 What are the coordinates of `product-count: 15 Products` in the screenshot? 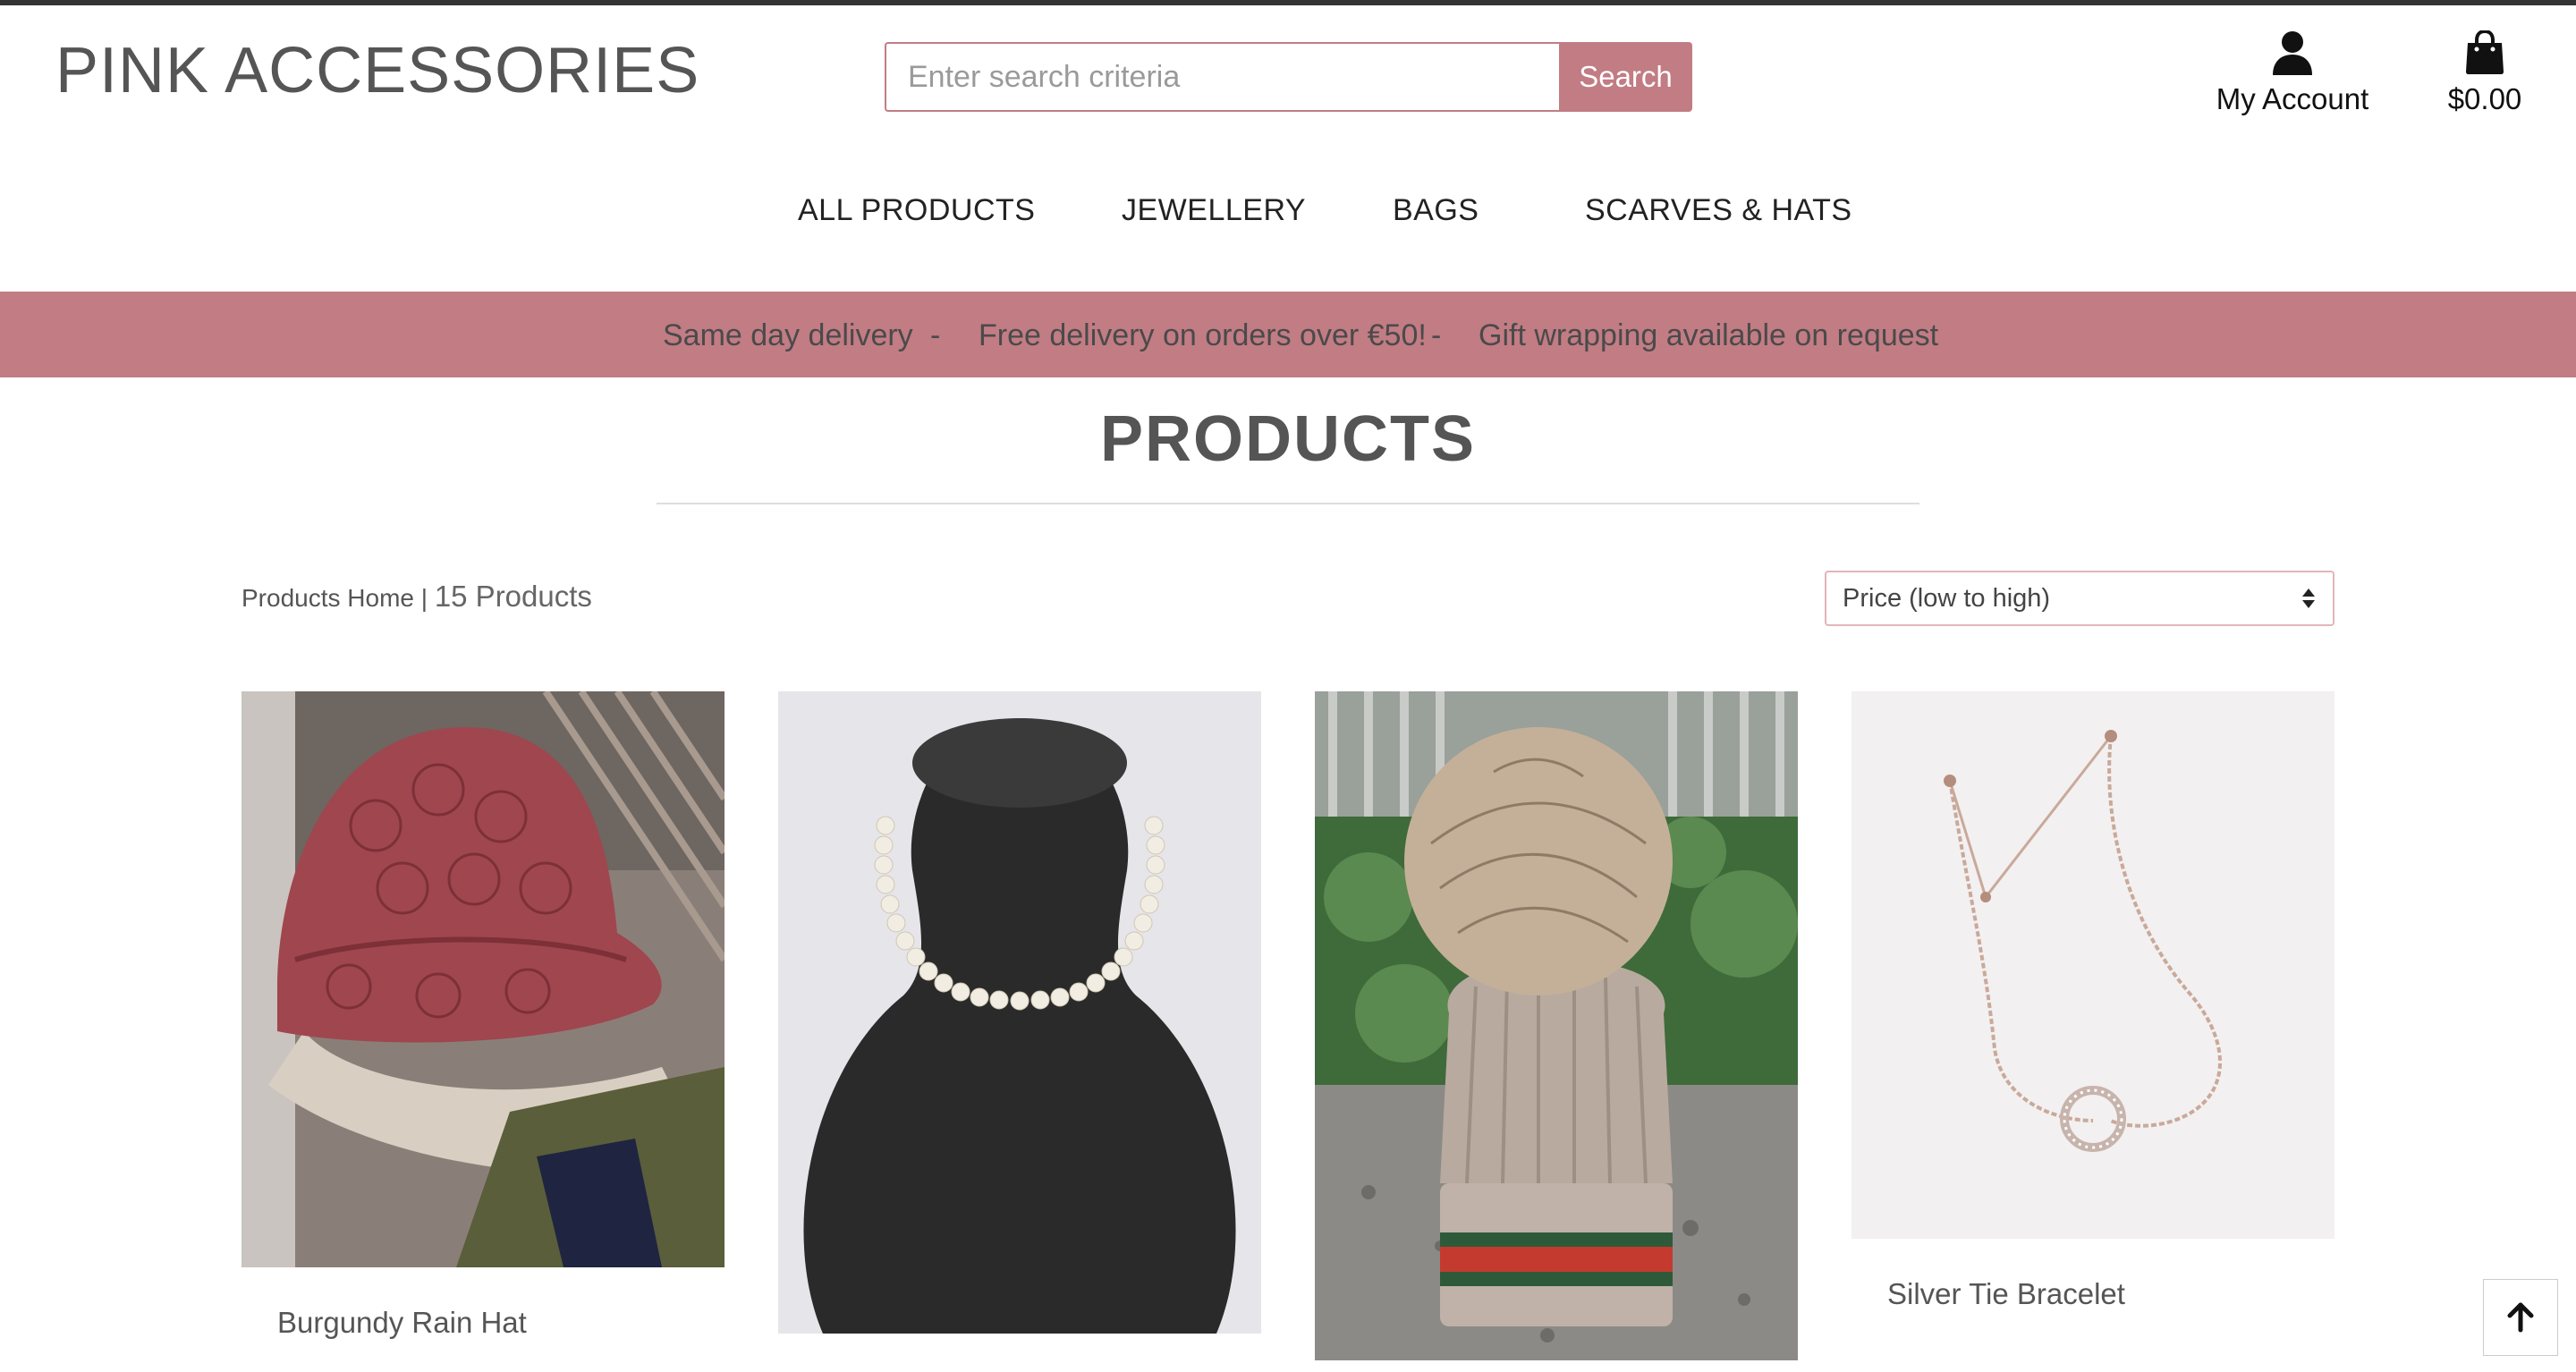 It's located at (513, 596).